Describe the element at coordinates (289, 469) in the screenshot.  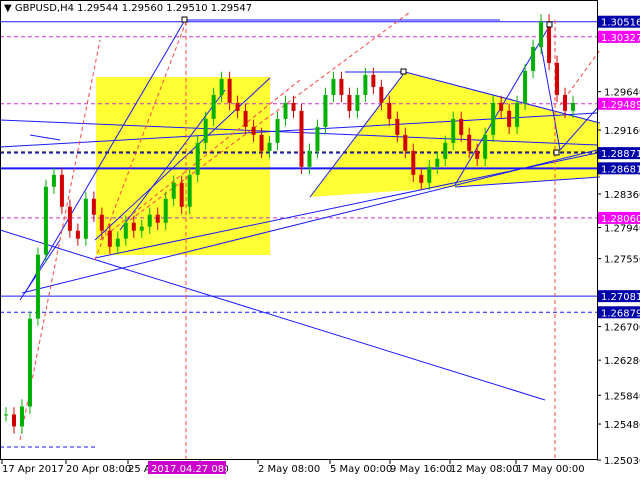
I see `time-tick-label: 2 May 08:00` at that location.